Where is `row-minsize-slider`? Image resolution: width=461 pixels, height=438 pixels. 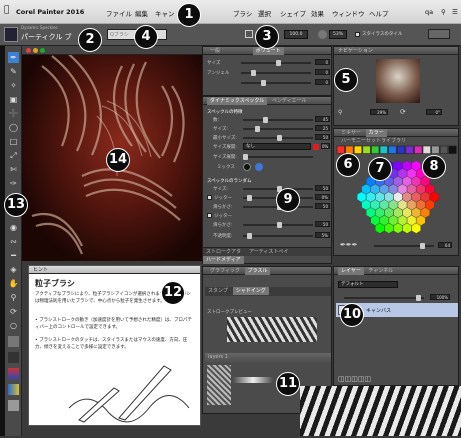
row-minsize-slider is located at coordinates (278, 138).